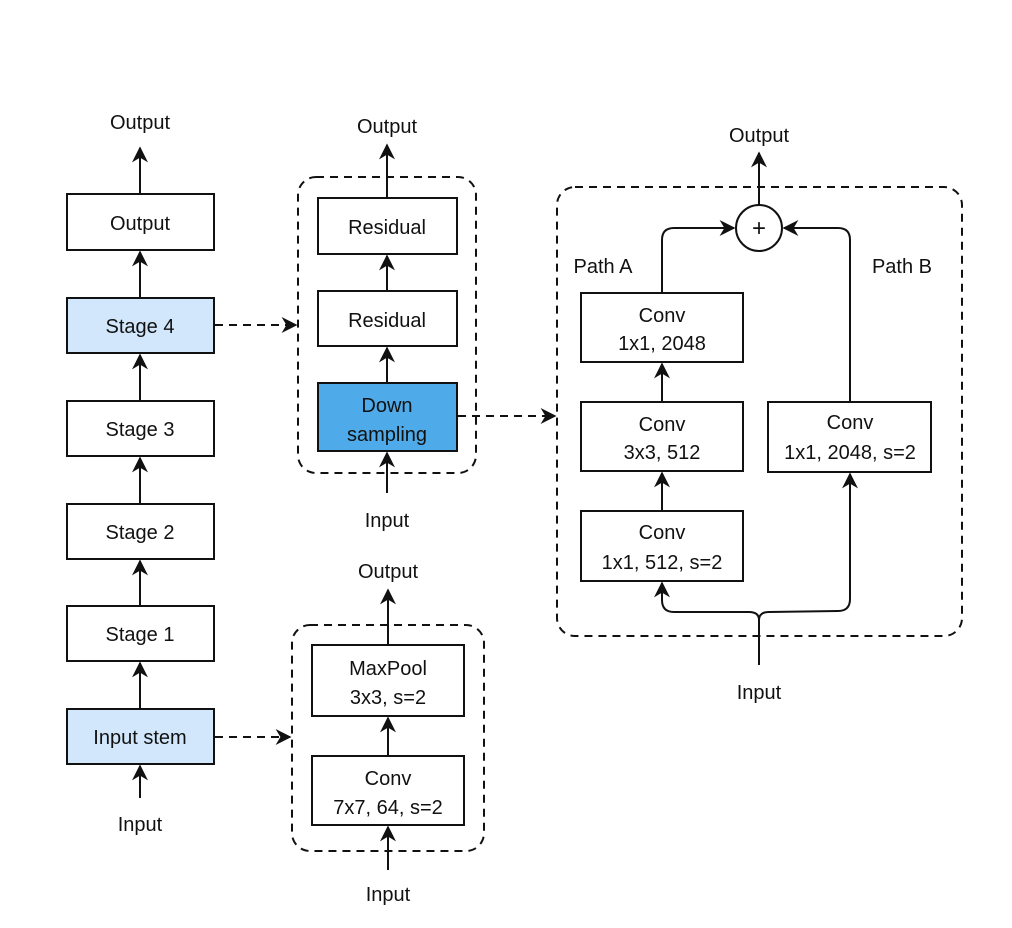 This screenshot has width=1012, height=928. Describe the element at coordinates (388, 669) in the screenshot. I see `block-label: MaxPool` at that location.